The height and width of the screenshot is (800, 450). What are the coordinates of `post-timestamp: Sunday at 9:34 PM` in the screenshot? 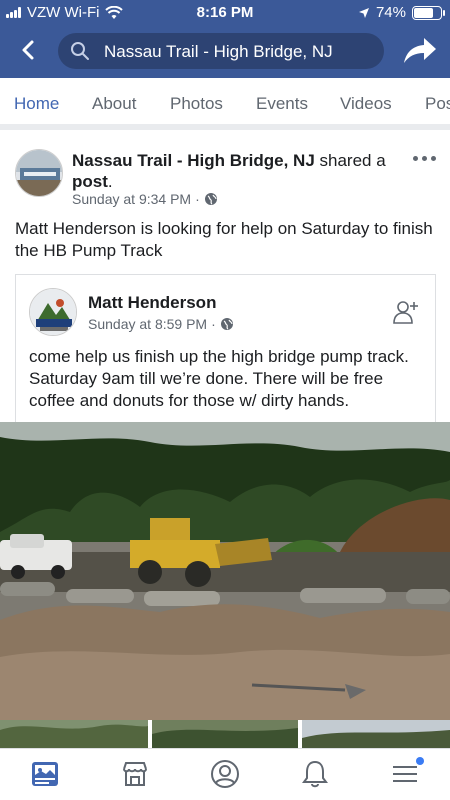 It's located at (131, 199).